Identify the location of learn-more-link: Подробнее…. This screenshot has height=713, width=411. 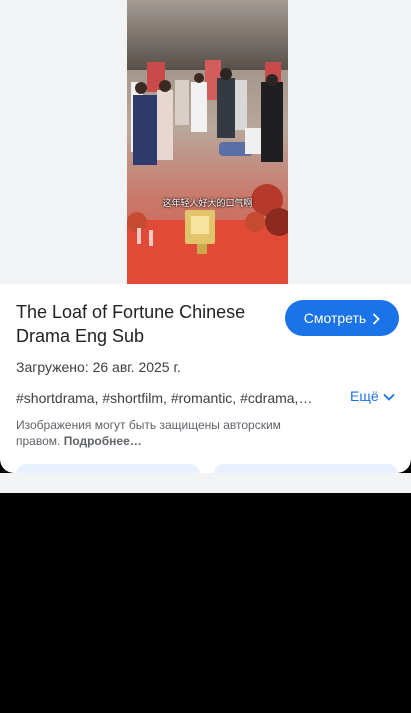
(103, 441).